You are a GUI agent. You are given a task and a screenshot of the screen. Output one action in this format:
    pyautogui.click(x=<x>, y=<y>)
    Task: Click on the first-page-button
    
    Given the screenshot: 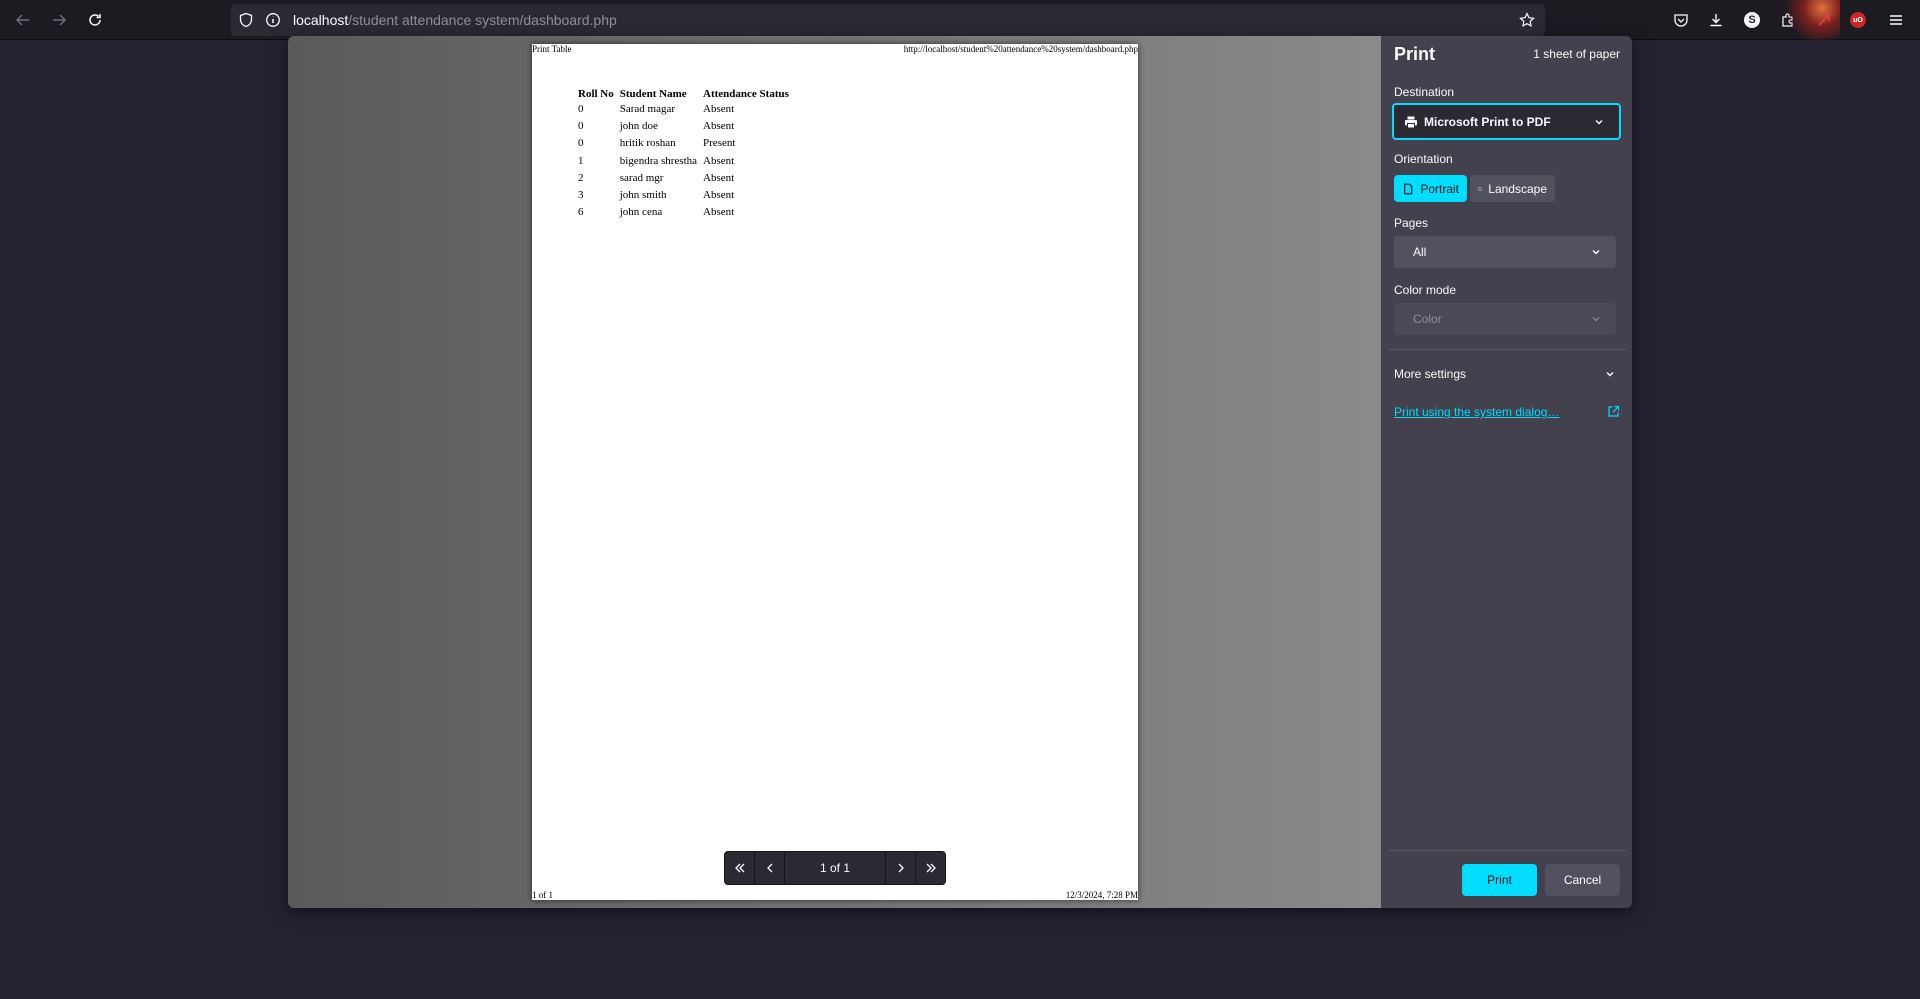 What is the action you would take?
    pyautogui.click(x=740, y=868)
    